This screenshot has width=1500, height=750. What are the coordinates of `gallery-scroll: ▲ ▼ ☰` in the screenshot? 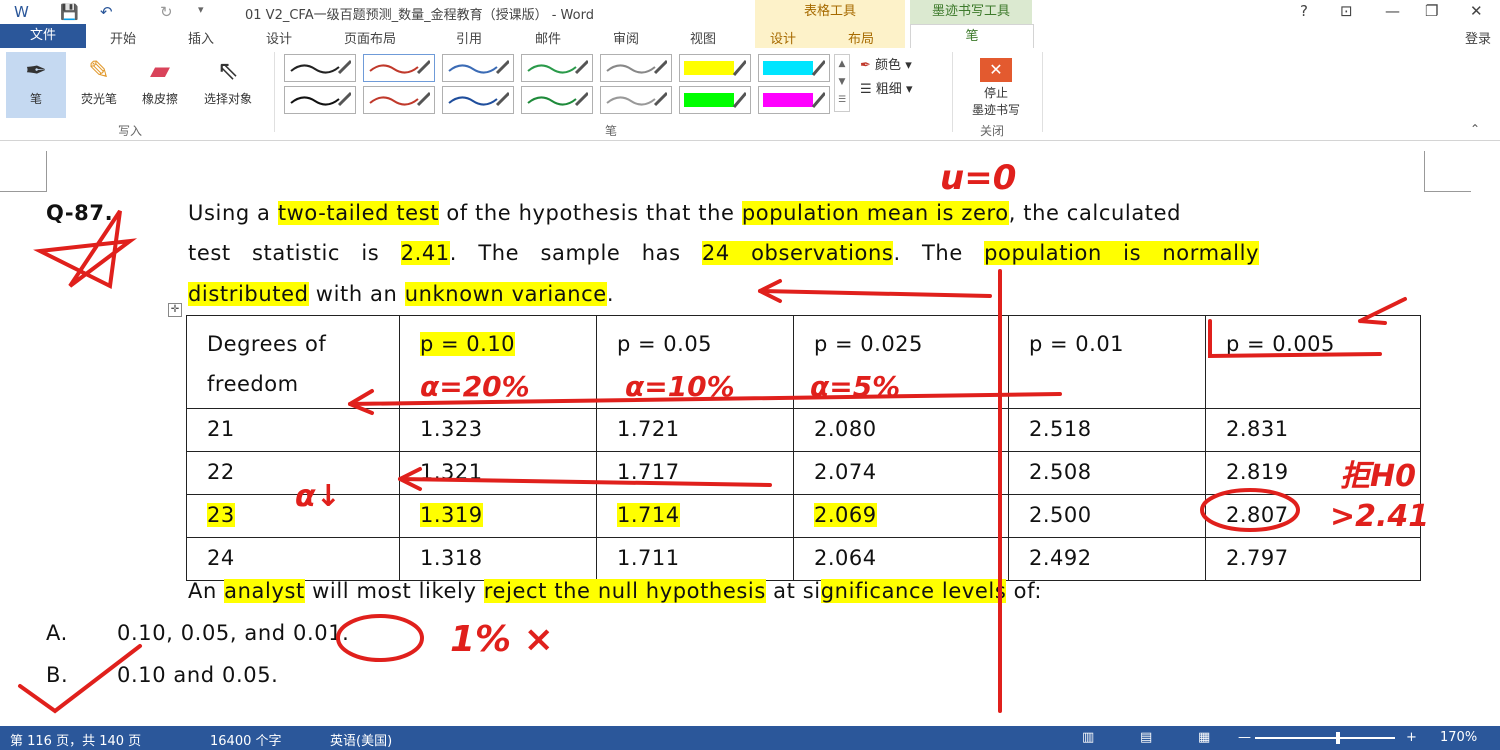 It's located at (842, 83).